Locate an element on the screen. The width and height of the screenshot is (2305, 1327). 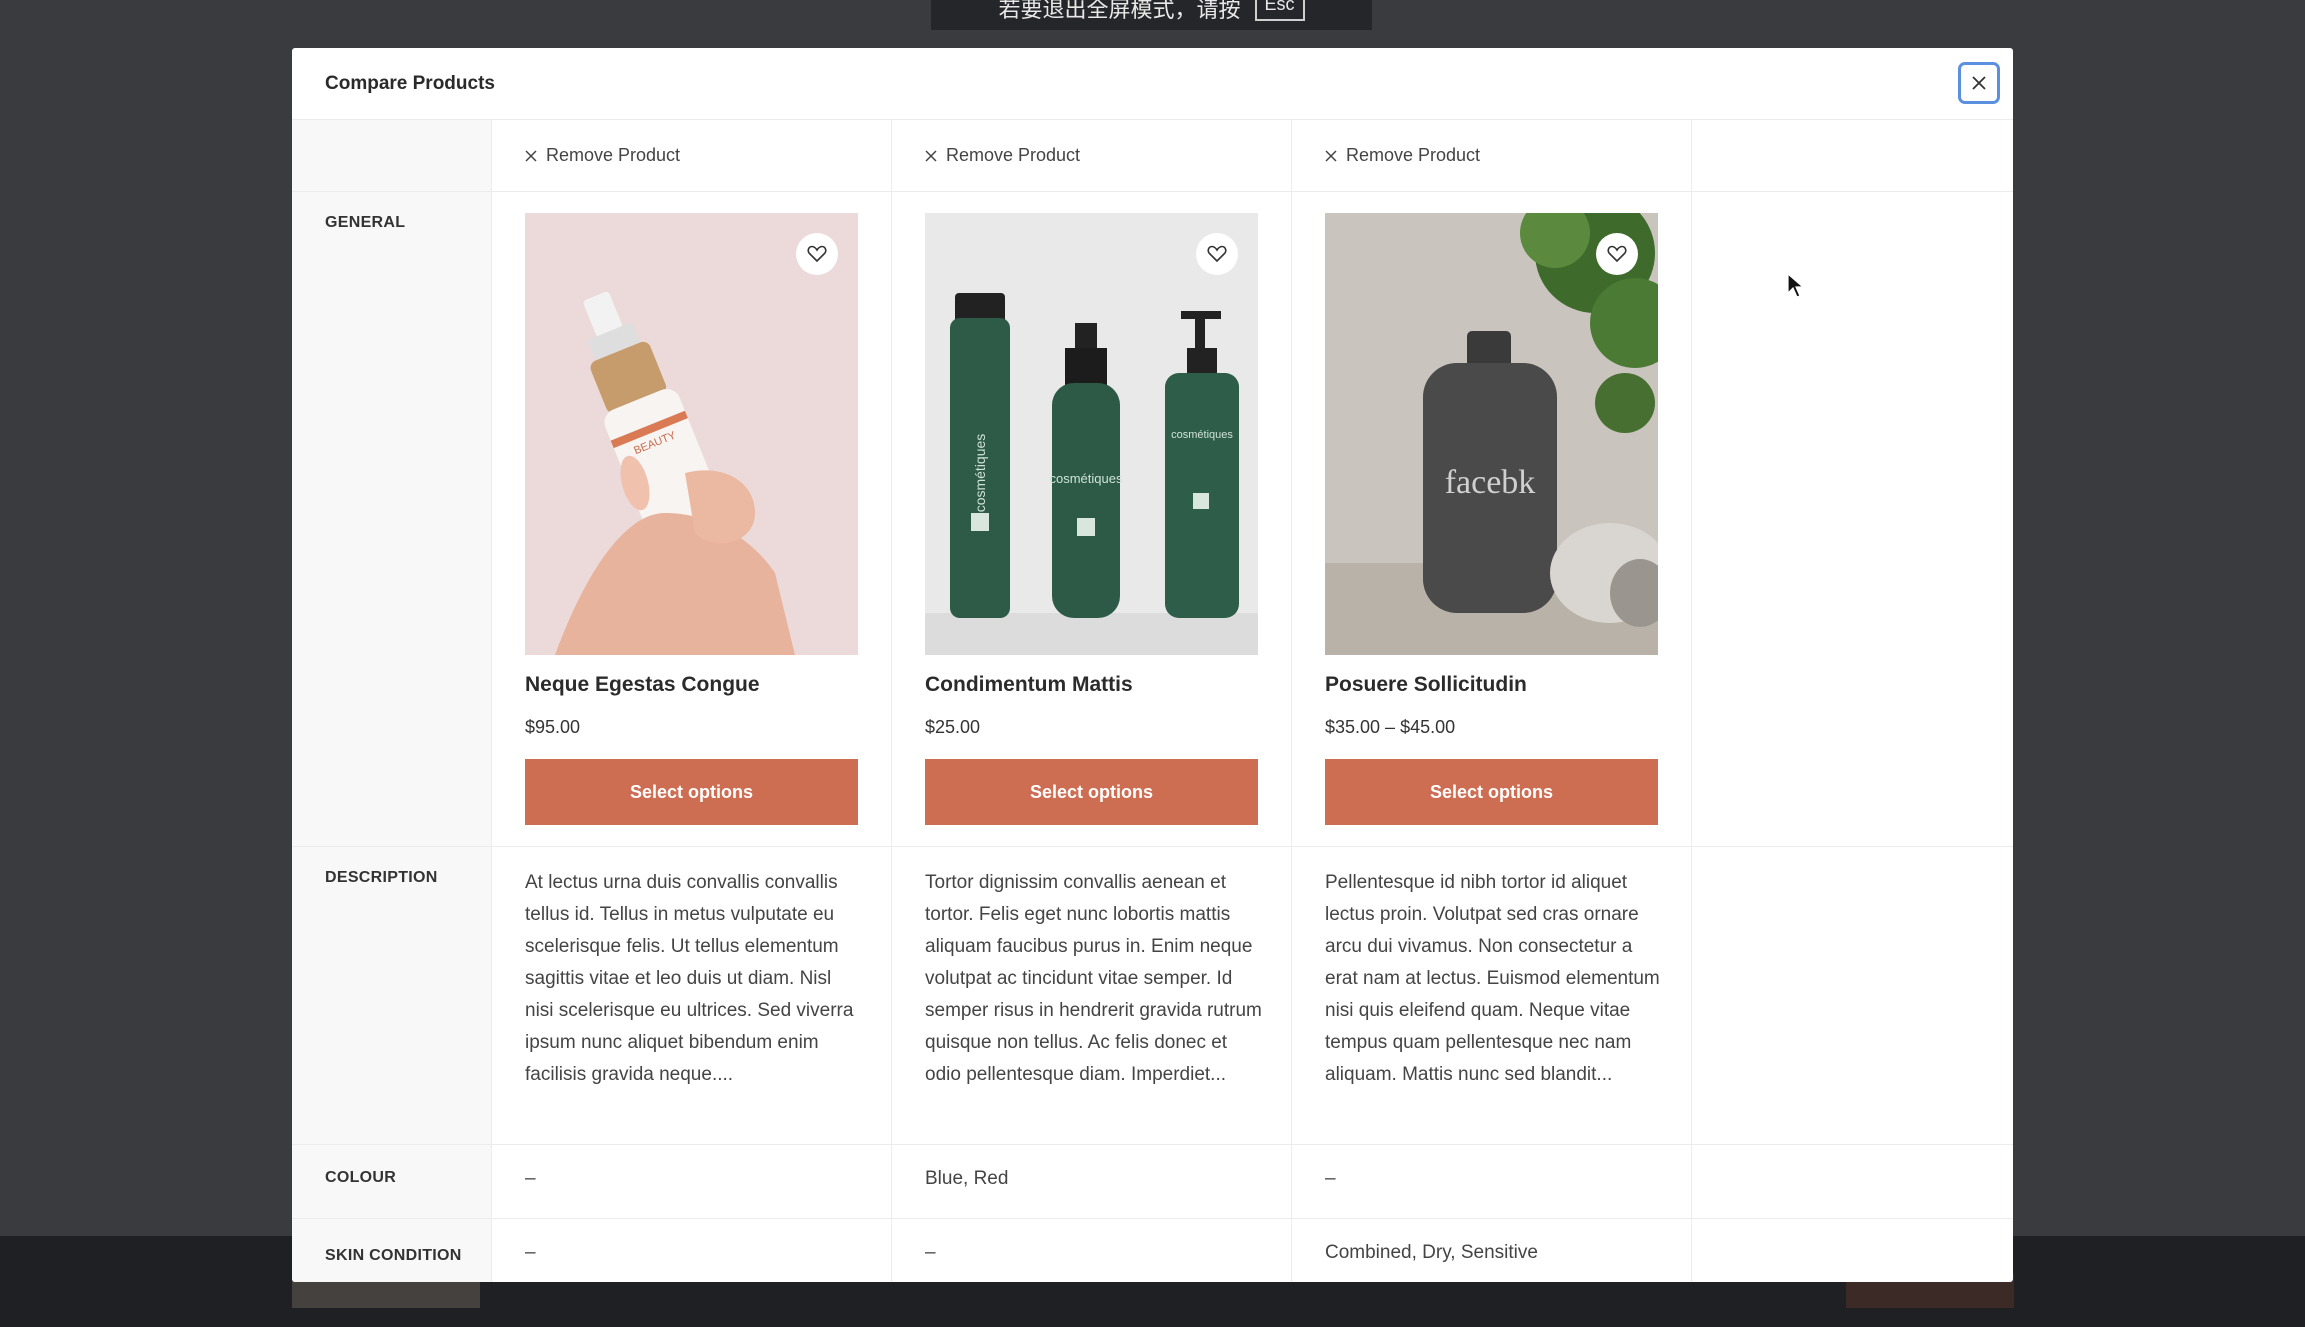
colour-row: COLOUR – Blue, Red – is located at coordinates (1152, 1182).